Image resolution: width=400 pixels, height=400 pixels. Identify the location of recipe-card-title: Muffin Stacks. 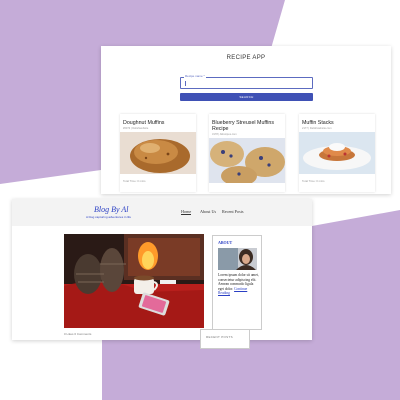
(318, 123).